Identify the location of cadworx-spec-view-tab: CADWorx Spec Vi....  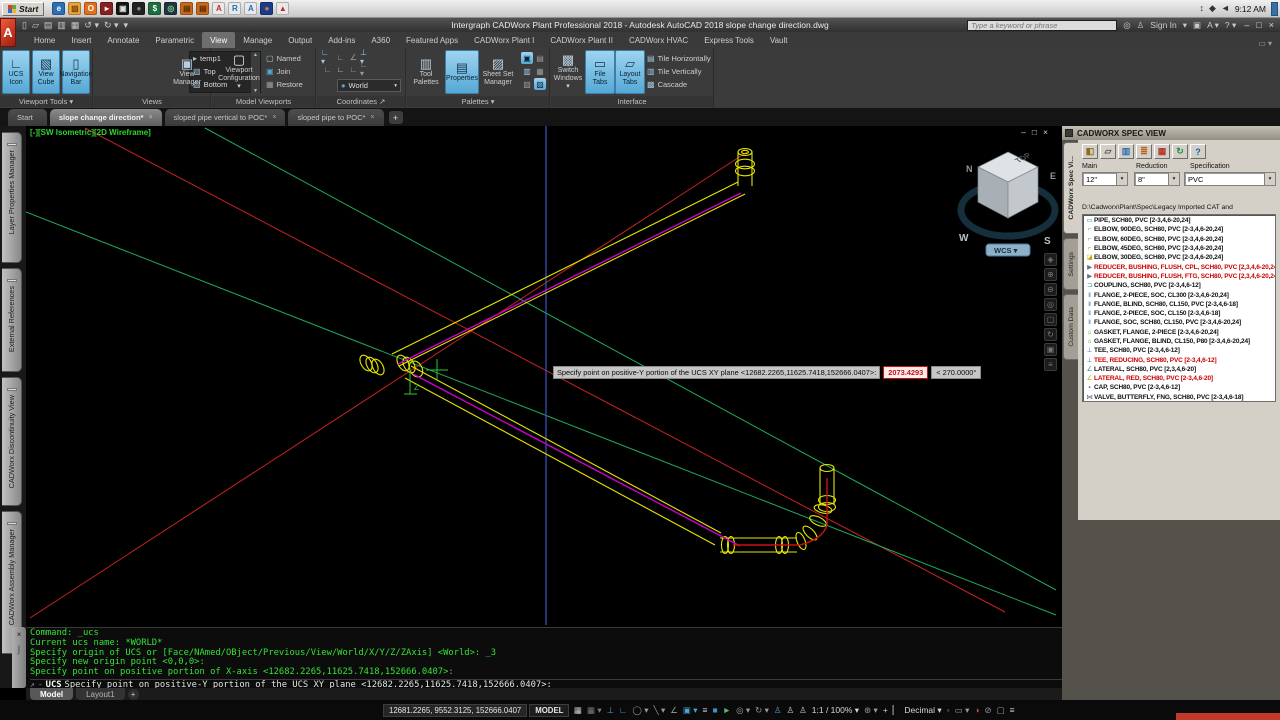
(1070, 188).